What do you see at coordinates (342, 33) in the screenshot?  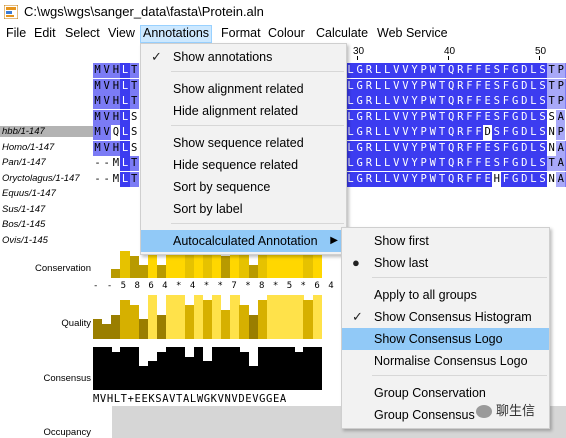 I see `menu-calculate: Calculate` at bounding box center [342, 33].